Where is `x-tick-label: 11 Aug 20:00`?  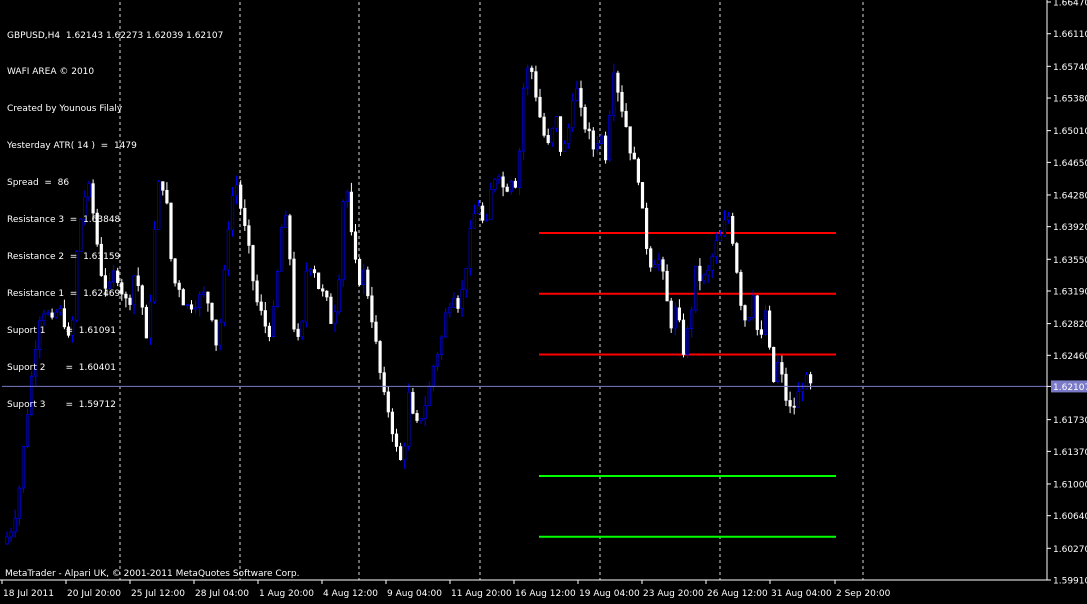
x-tick-label: 11 Aug 20:00 is located at coordinates (481, 594).